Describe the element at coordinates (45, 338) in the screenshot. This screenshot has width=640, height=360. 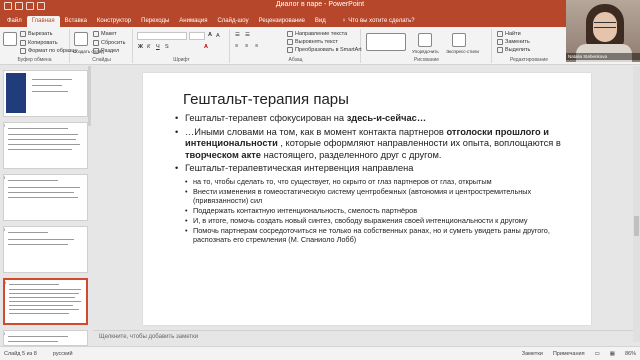
I see `thumbnail-slide: 6` at that location.